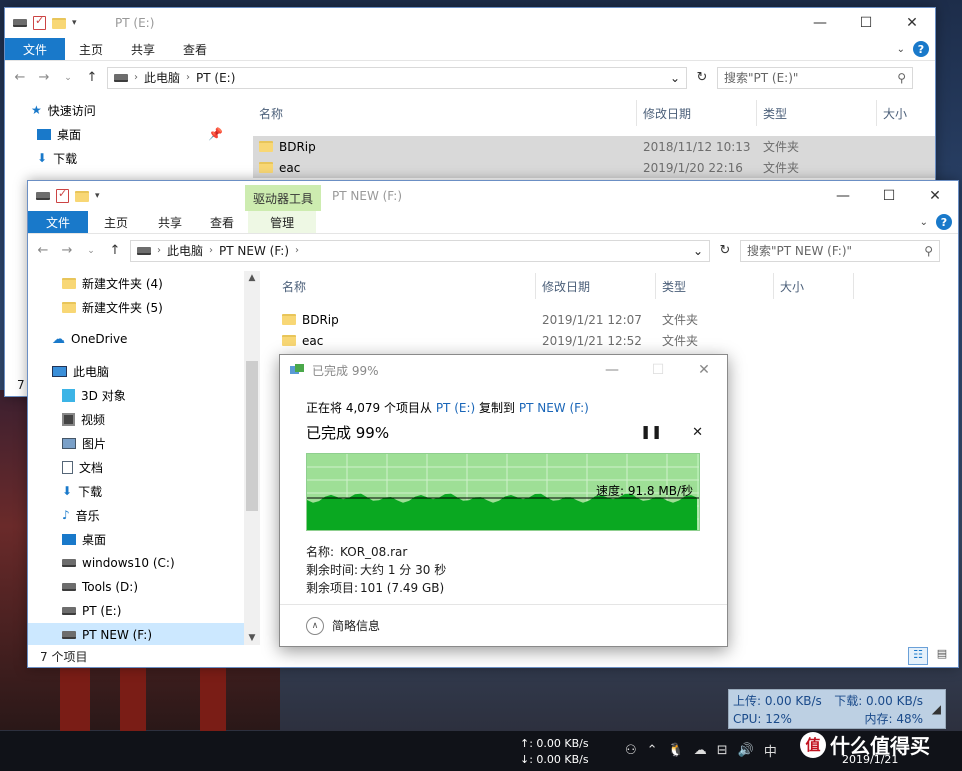 This screenshot has width=962, height=771. What do you see at coordinates (397, 77) in the screenshot?
I see `address-bar: › 此电脑 › PT (E:) ⌄` at bounding box center [397, 77].